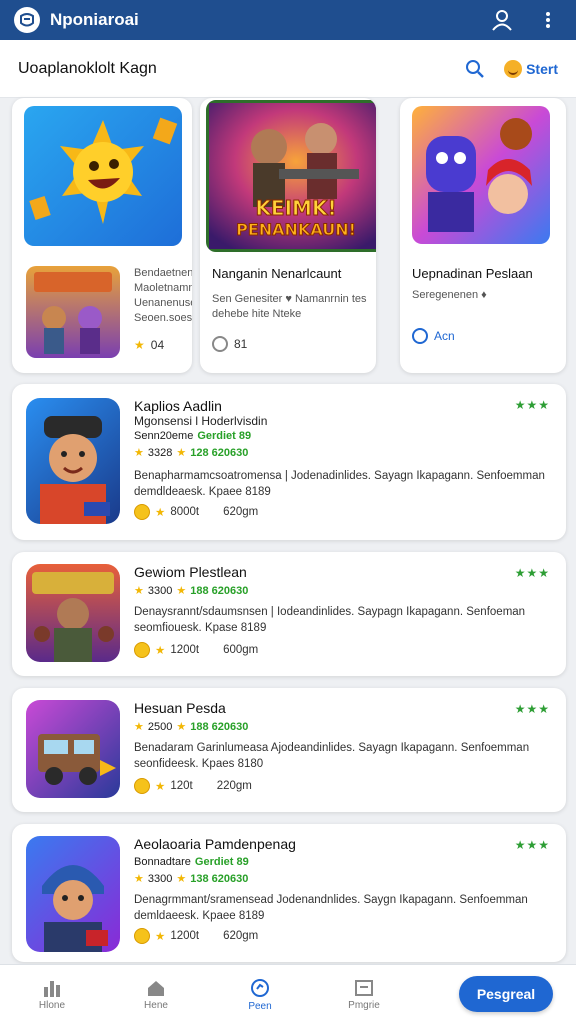  I want to click on banner-text: PENANKAUN!, so click(296, 229).